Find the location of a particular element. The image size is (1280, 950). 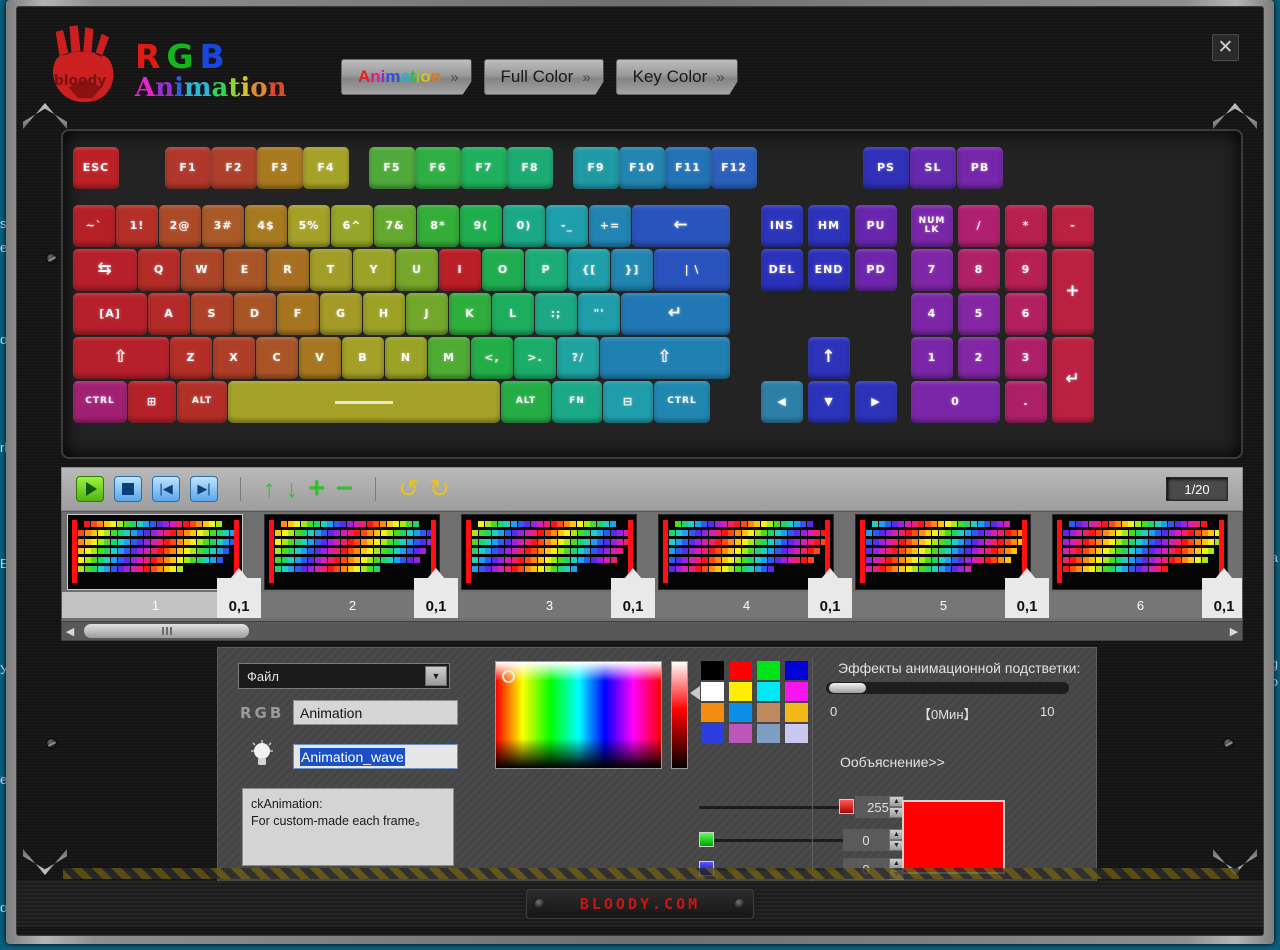

key-+=: += is located at coordinates (610, 226).